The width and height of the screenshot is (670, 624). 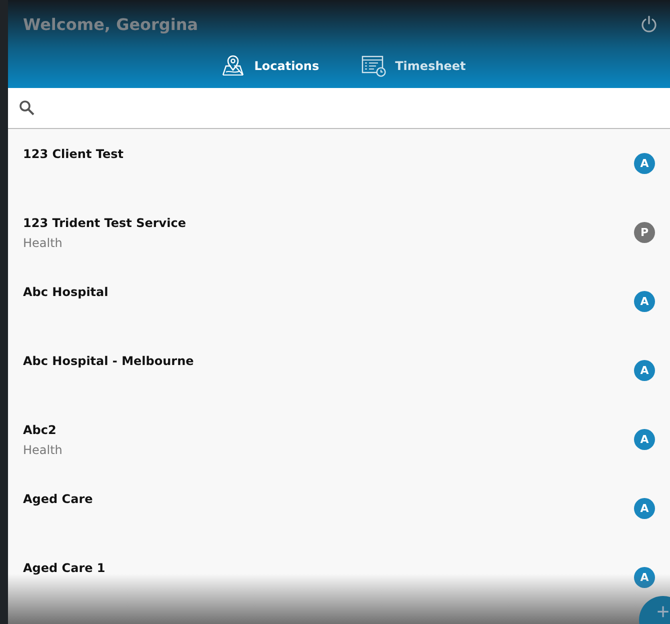 What do you see at coordinates (27, 108) in the screenshot?
I see `search-icon` at bounding box center [27, 108].